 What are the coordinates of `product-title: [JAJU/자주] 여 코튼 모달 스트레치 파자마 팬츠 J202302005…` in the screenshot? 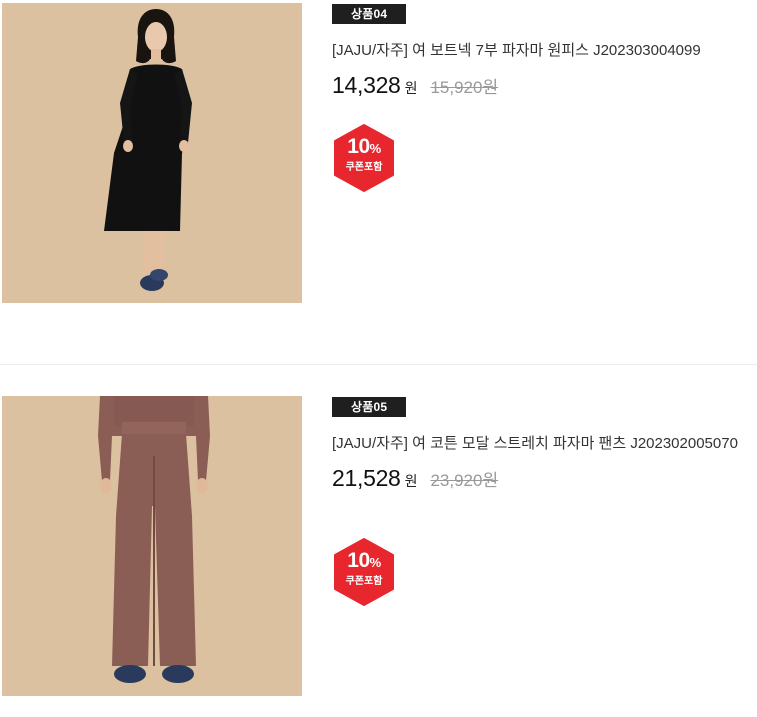 It's located at (544, 443).